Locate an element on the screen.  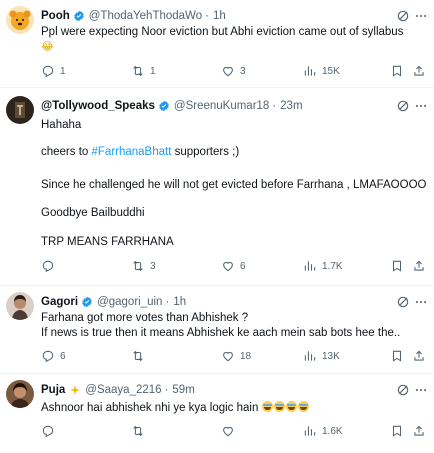
avatar-image-tollywood is located at coordinates (20, 110).